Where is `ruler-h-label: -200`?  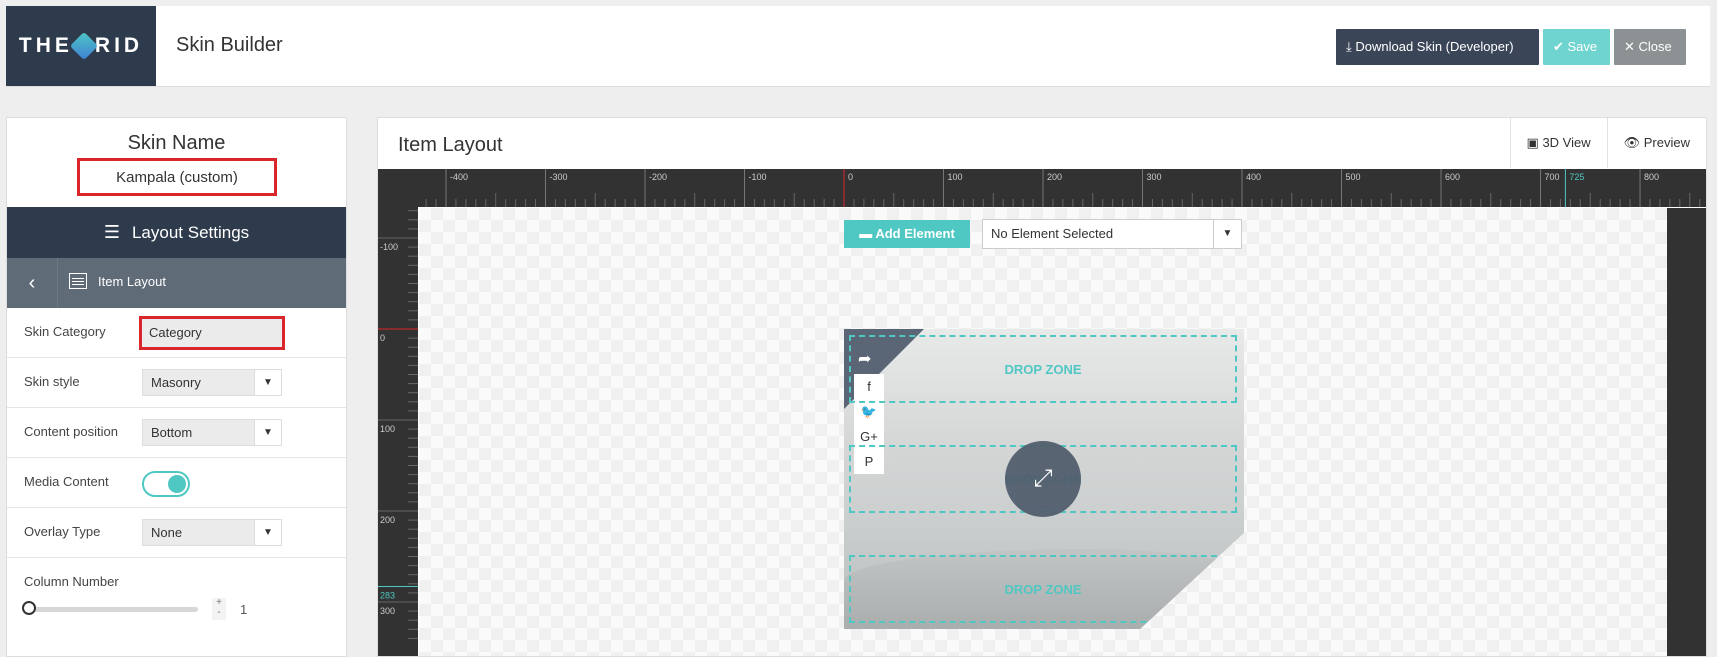 ruler-h-label: -200 is located at coordinates (658, 177).